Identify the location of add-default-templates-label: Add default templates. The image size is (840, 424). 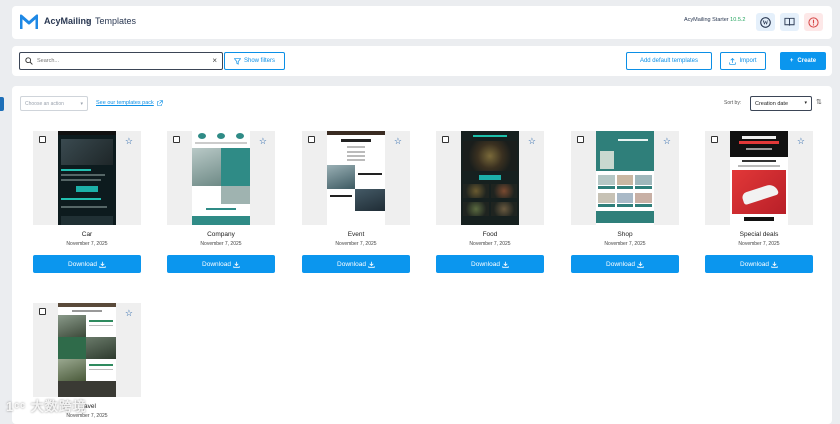
(669, 61).